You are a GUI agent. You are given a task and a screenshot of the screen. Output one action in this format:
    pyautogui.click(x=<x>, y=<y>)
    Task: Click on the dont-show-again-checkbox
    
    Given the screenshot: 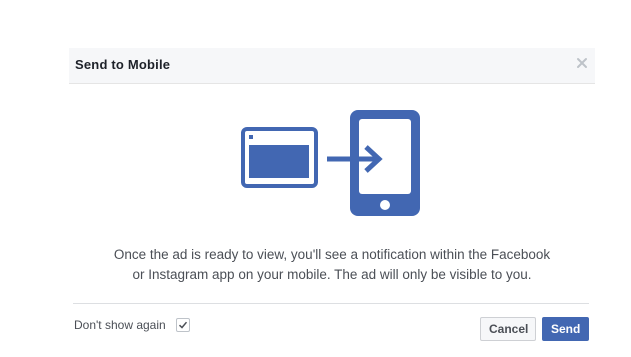 What is the action you would take?
    pyautogui.click(x=182, y=325)
    